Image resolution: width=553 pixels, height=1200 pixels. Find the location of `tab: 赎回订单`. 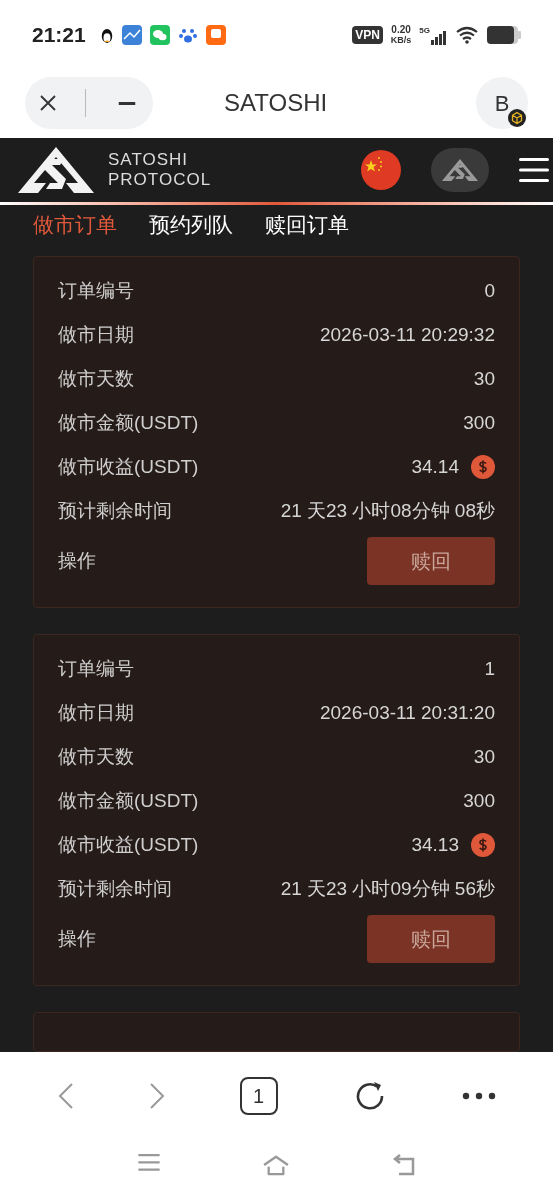

tab: 赎回订单 is located at coordinates (307, 224).